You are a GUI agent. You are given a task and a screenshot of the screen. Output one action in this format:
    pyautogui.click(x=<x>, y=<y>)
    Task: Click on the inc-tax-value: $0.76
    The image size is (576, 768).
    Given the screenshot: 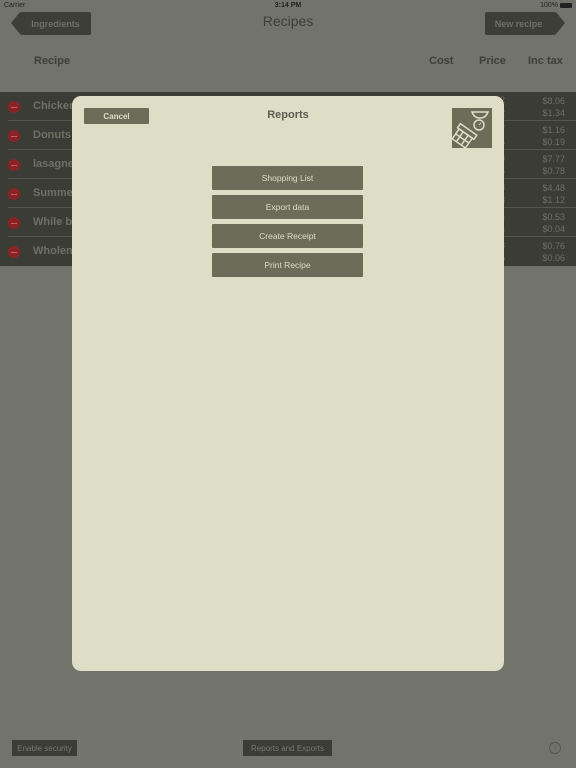 What is the action you would take?
    pyautogui.click(x=553, y=246)
    